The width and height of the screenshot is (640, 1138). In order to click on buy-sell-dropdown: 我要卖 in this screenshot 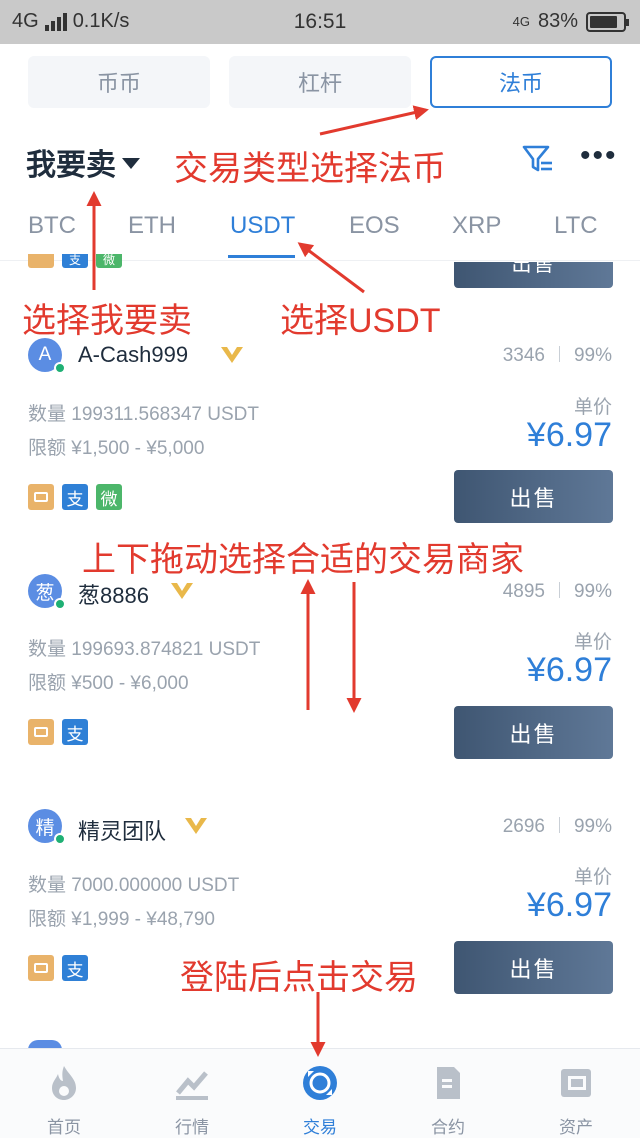, I will do `click(83, 162)`.